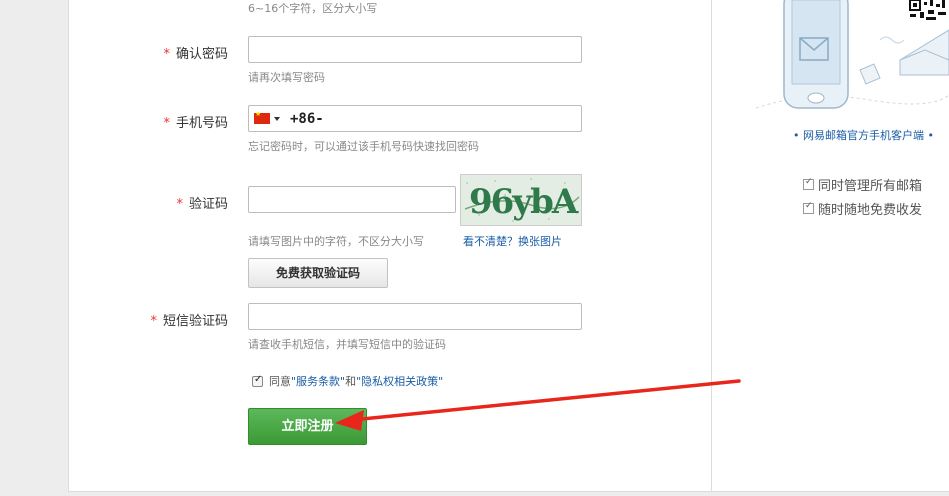 This screenshot has height=496, width=949. What do you see at coordinates (138, 202) in the screenshot?
I see `captcha-label: * 验证码` at bounding box center [138, 202].